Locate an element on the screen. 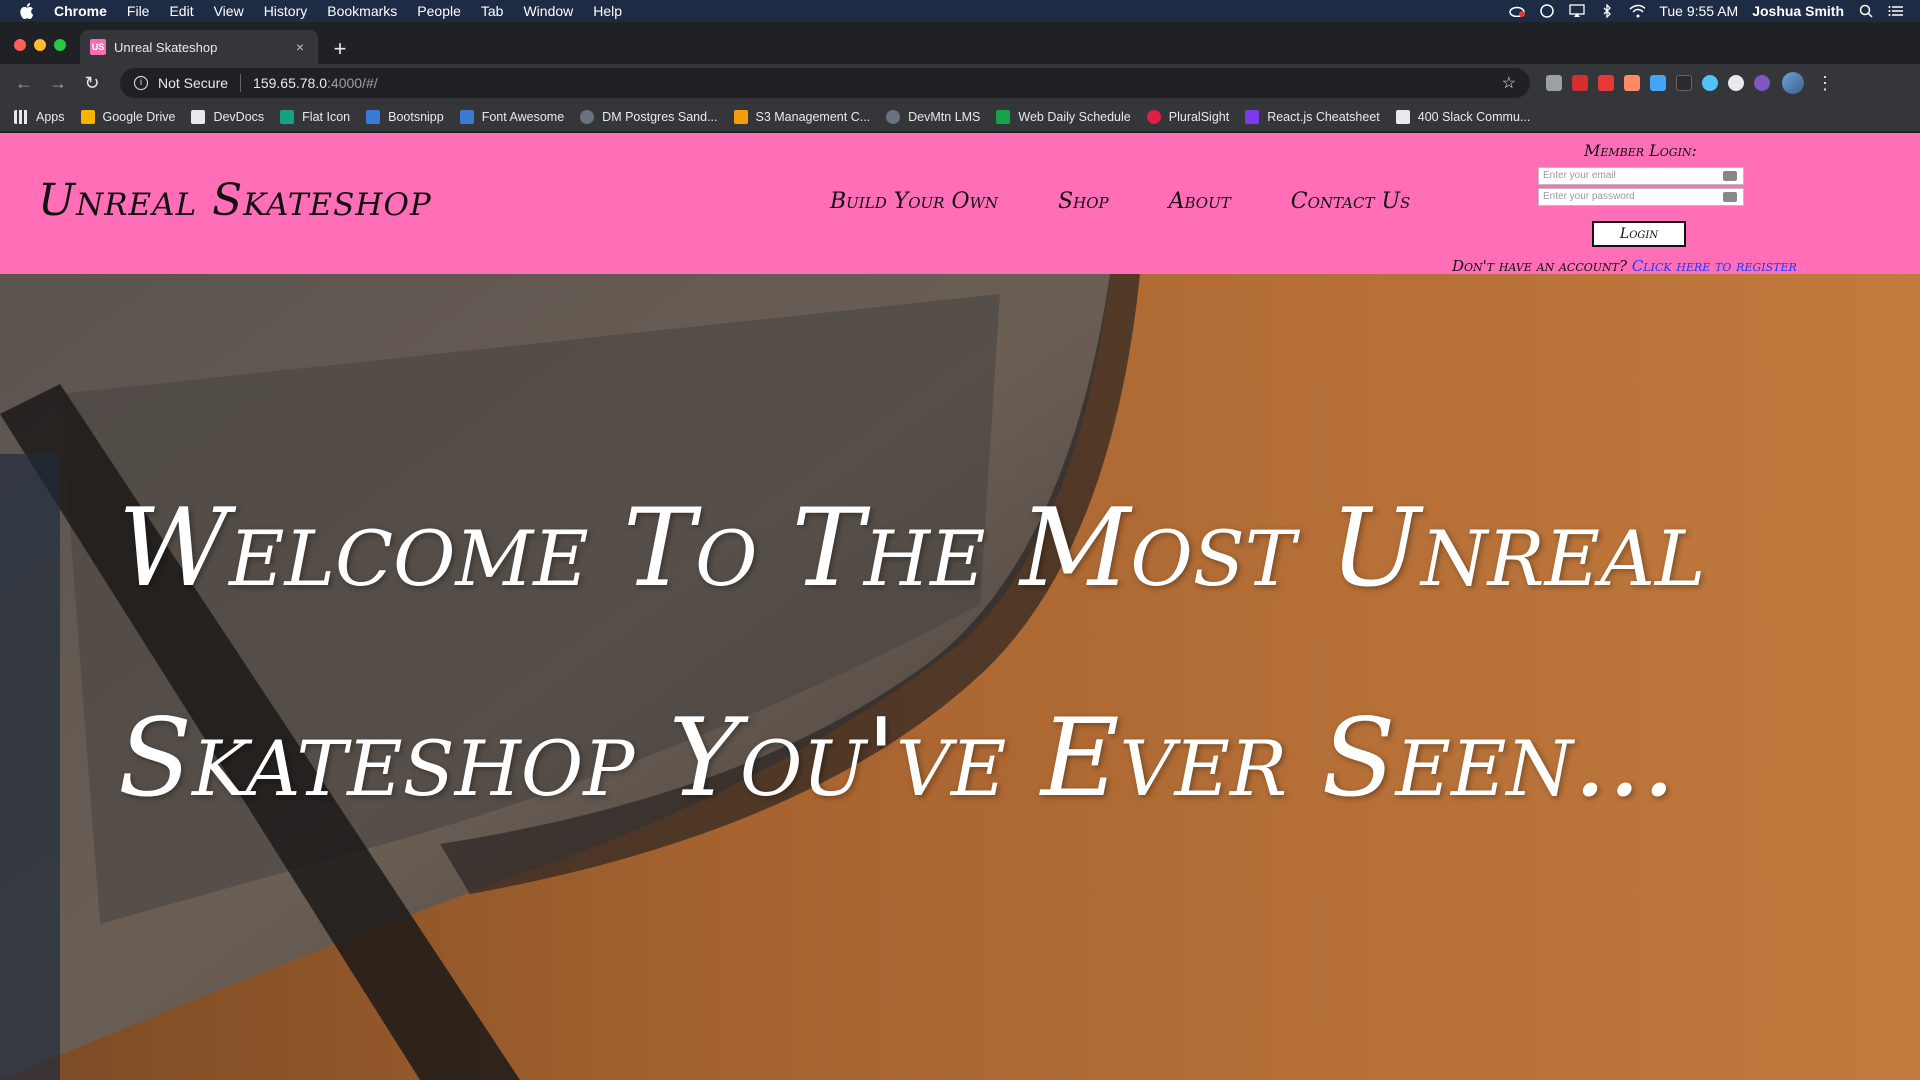  bookmark-devmtn-lms: DevMtn LMS is located at coordinates (933, 116).